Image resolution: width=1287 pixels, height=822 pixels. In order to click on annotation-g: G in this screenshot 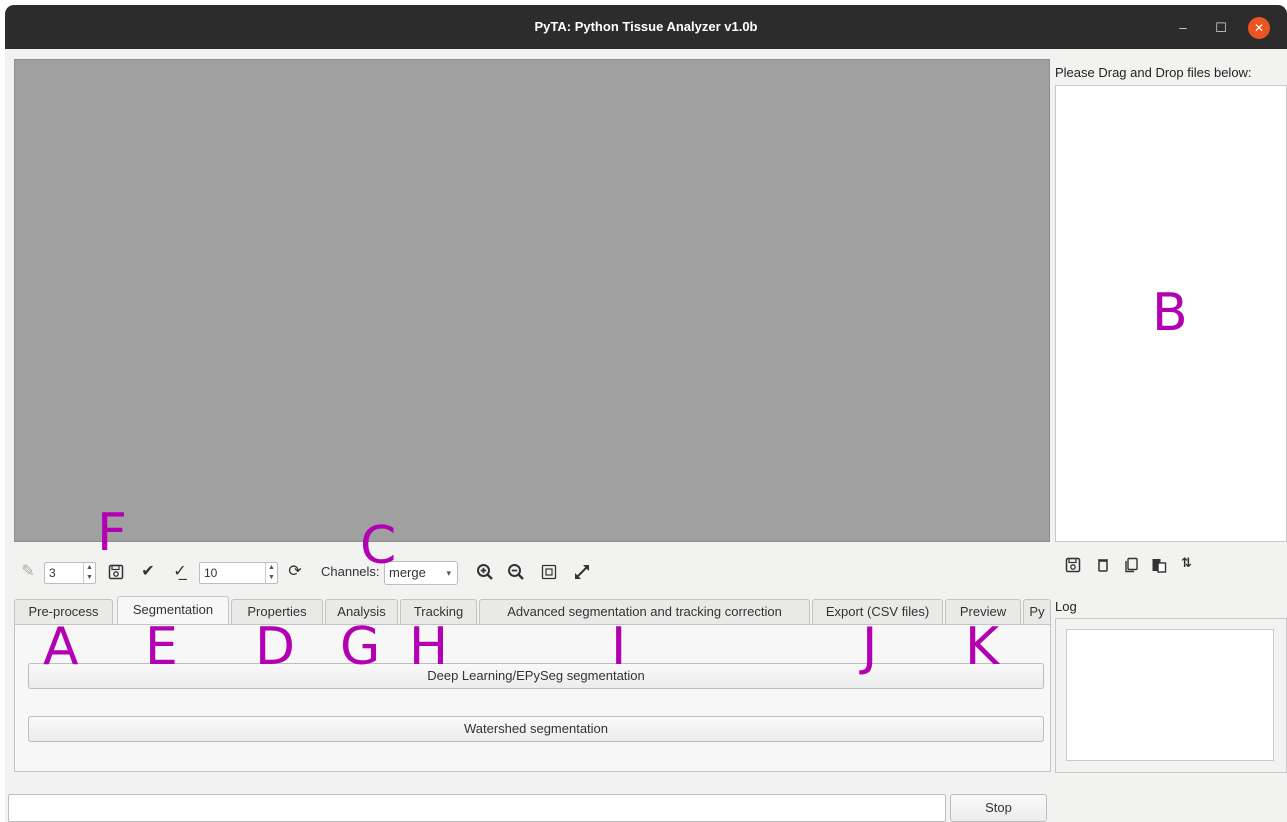, I will do `click(360, 647)`.